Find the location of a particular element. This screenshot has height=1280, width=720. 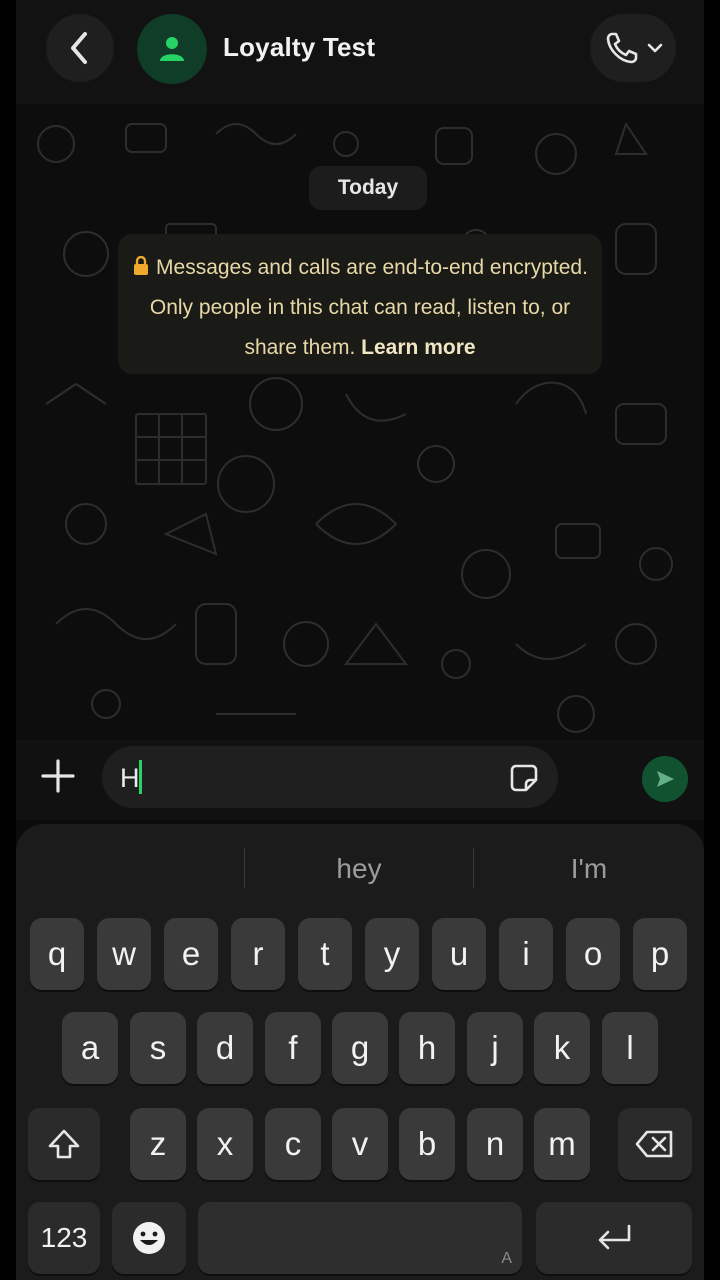

chat-header: Loyalty Test is located at coordinates (360, 52).